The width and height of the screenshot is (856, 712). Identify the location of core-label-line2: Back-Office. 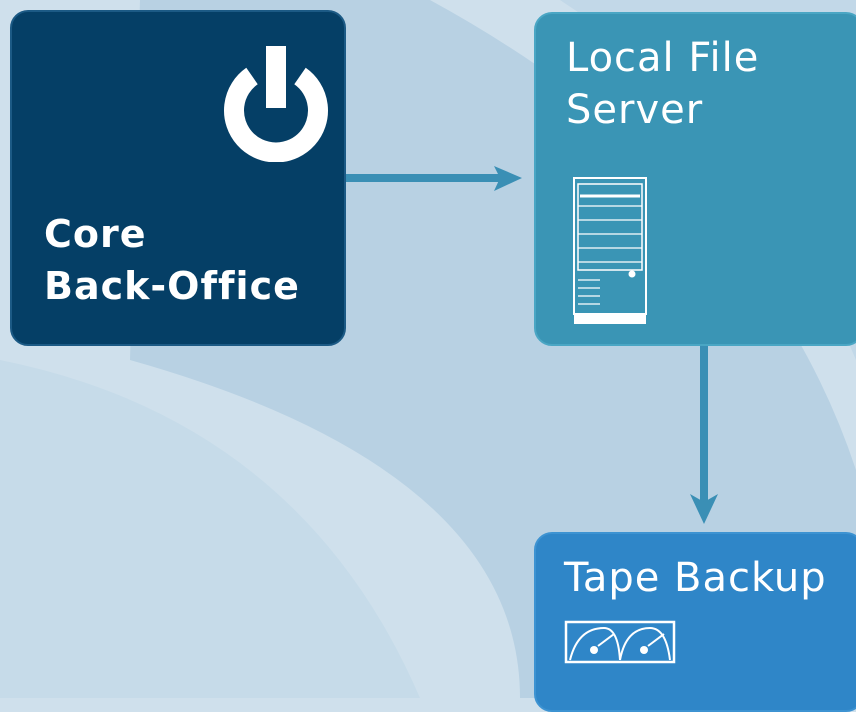
(172, 286).